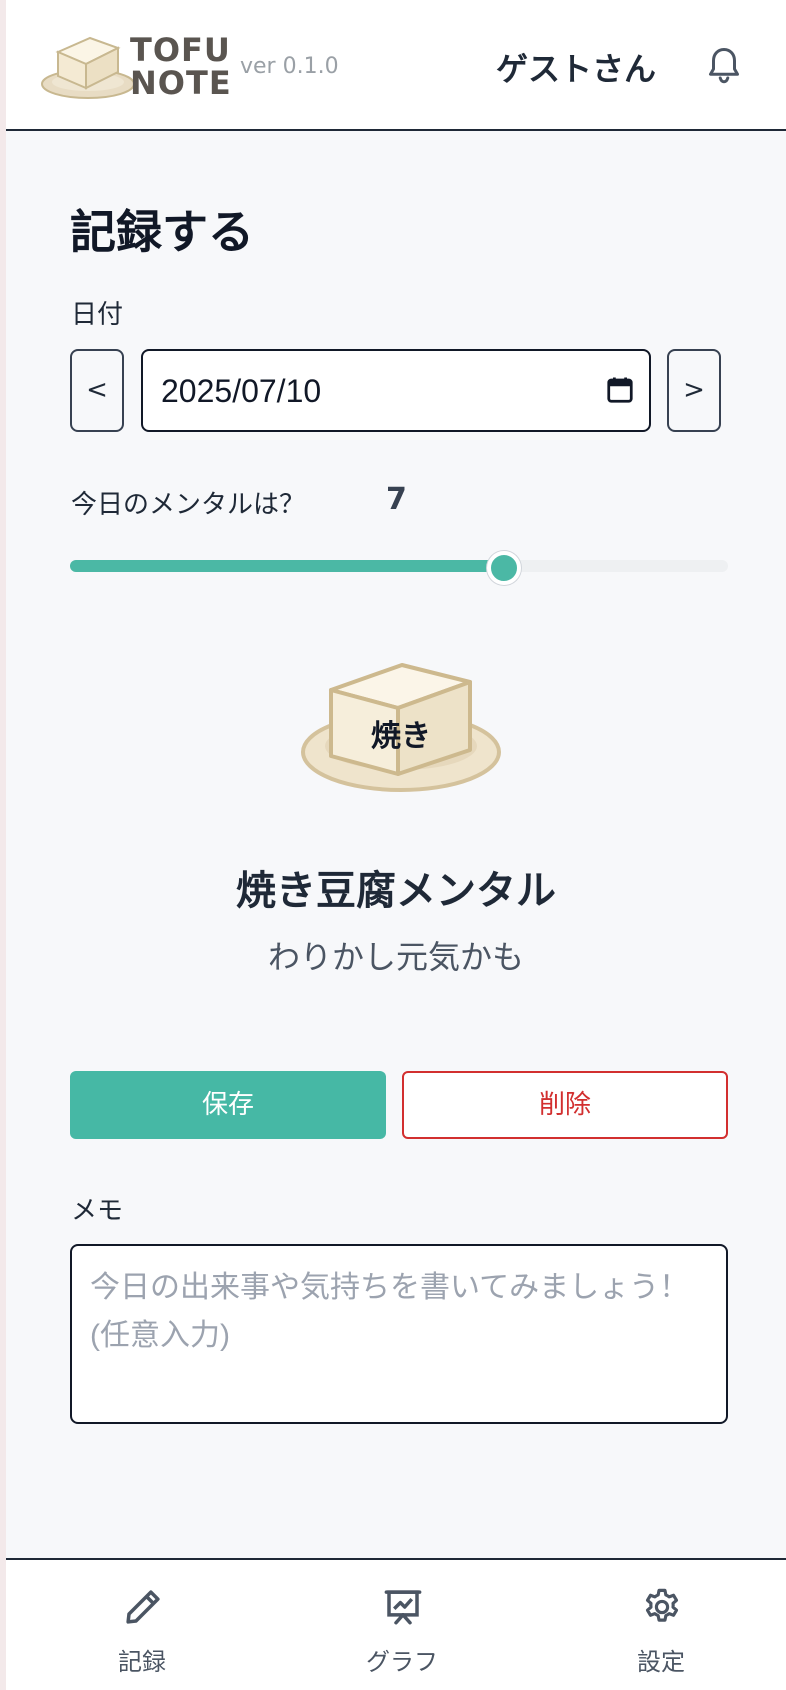  What do you see at coordinates (143, 1607) in the screenshot?
I see `pencil-icon` at bounding box center [143, 1607].